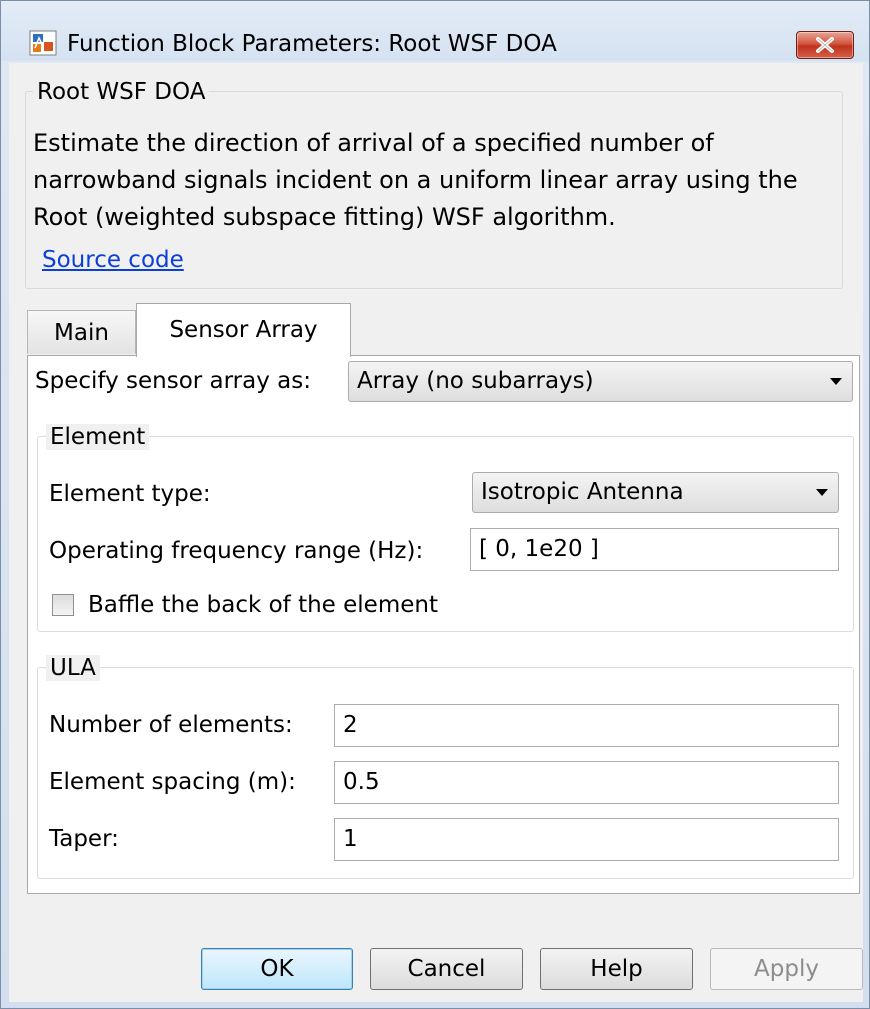  Describe the element at coordinates (173, 381) in the screenshot. I see `specify-sensor-array-label: Specify sensor array as:` at that location.